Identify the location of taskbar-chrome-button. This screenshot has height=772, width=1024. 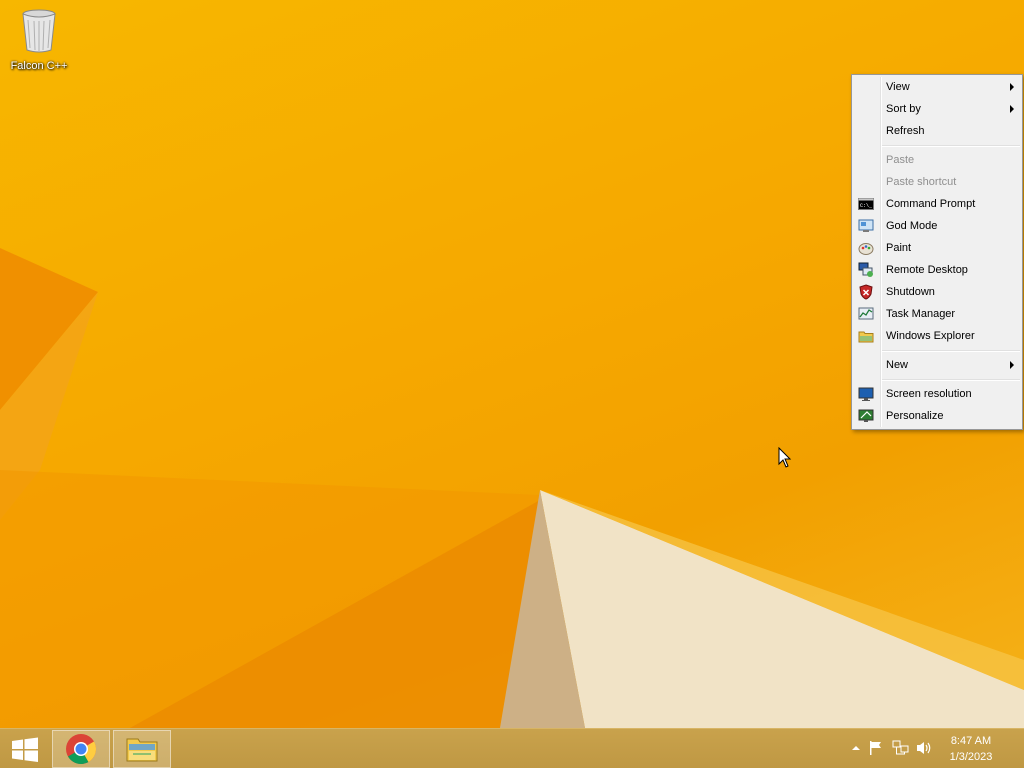
(81, 749).